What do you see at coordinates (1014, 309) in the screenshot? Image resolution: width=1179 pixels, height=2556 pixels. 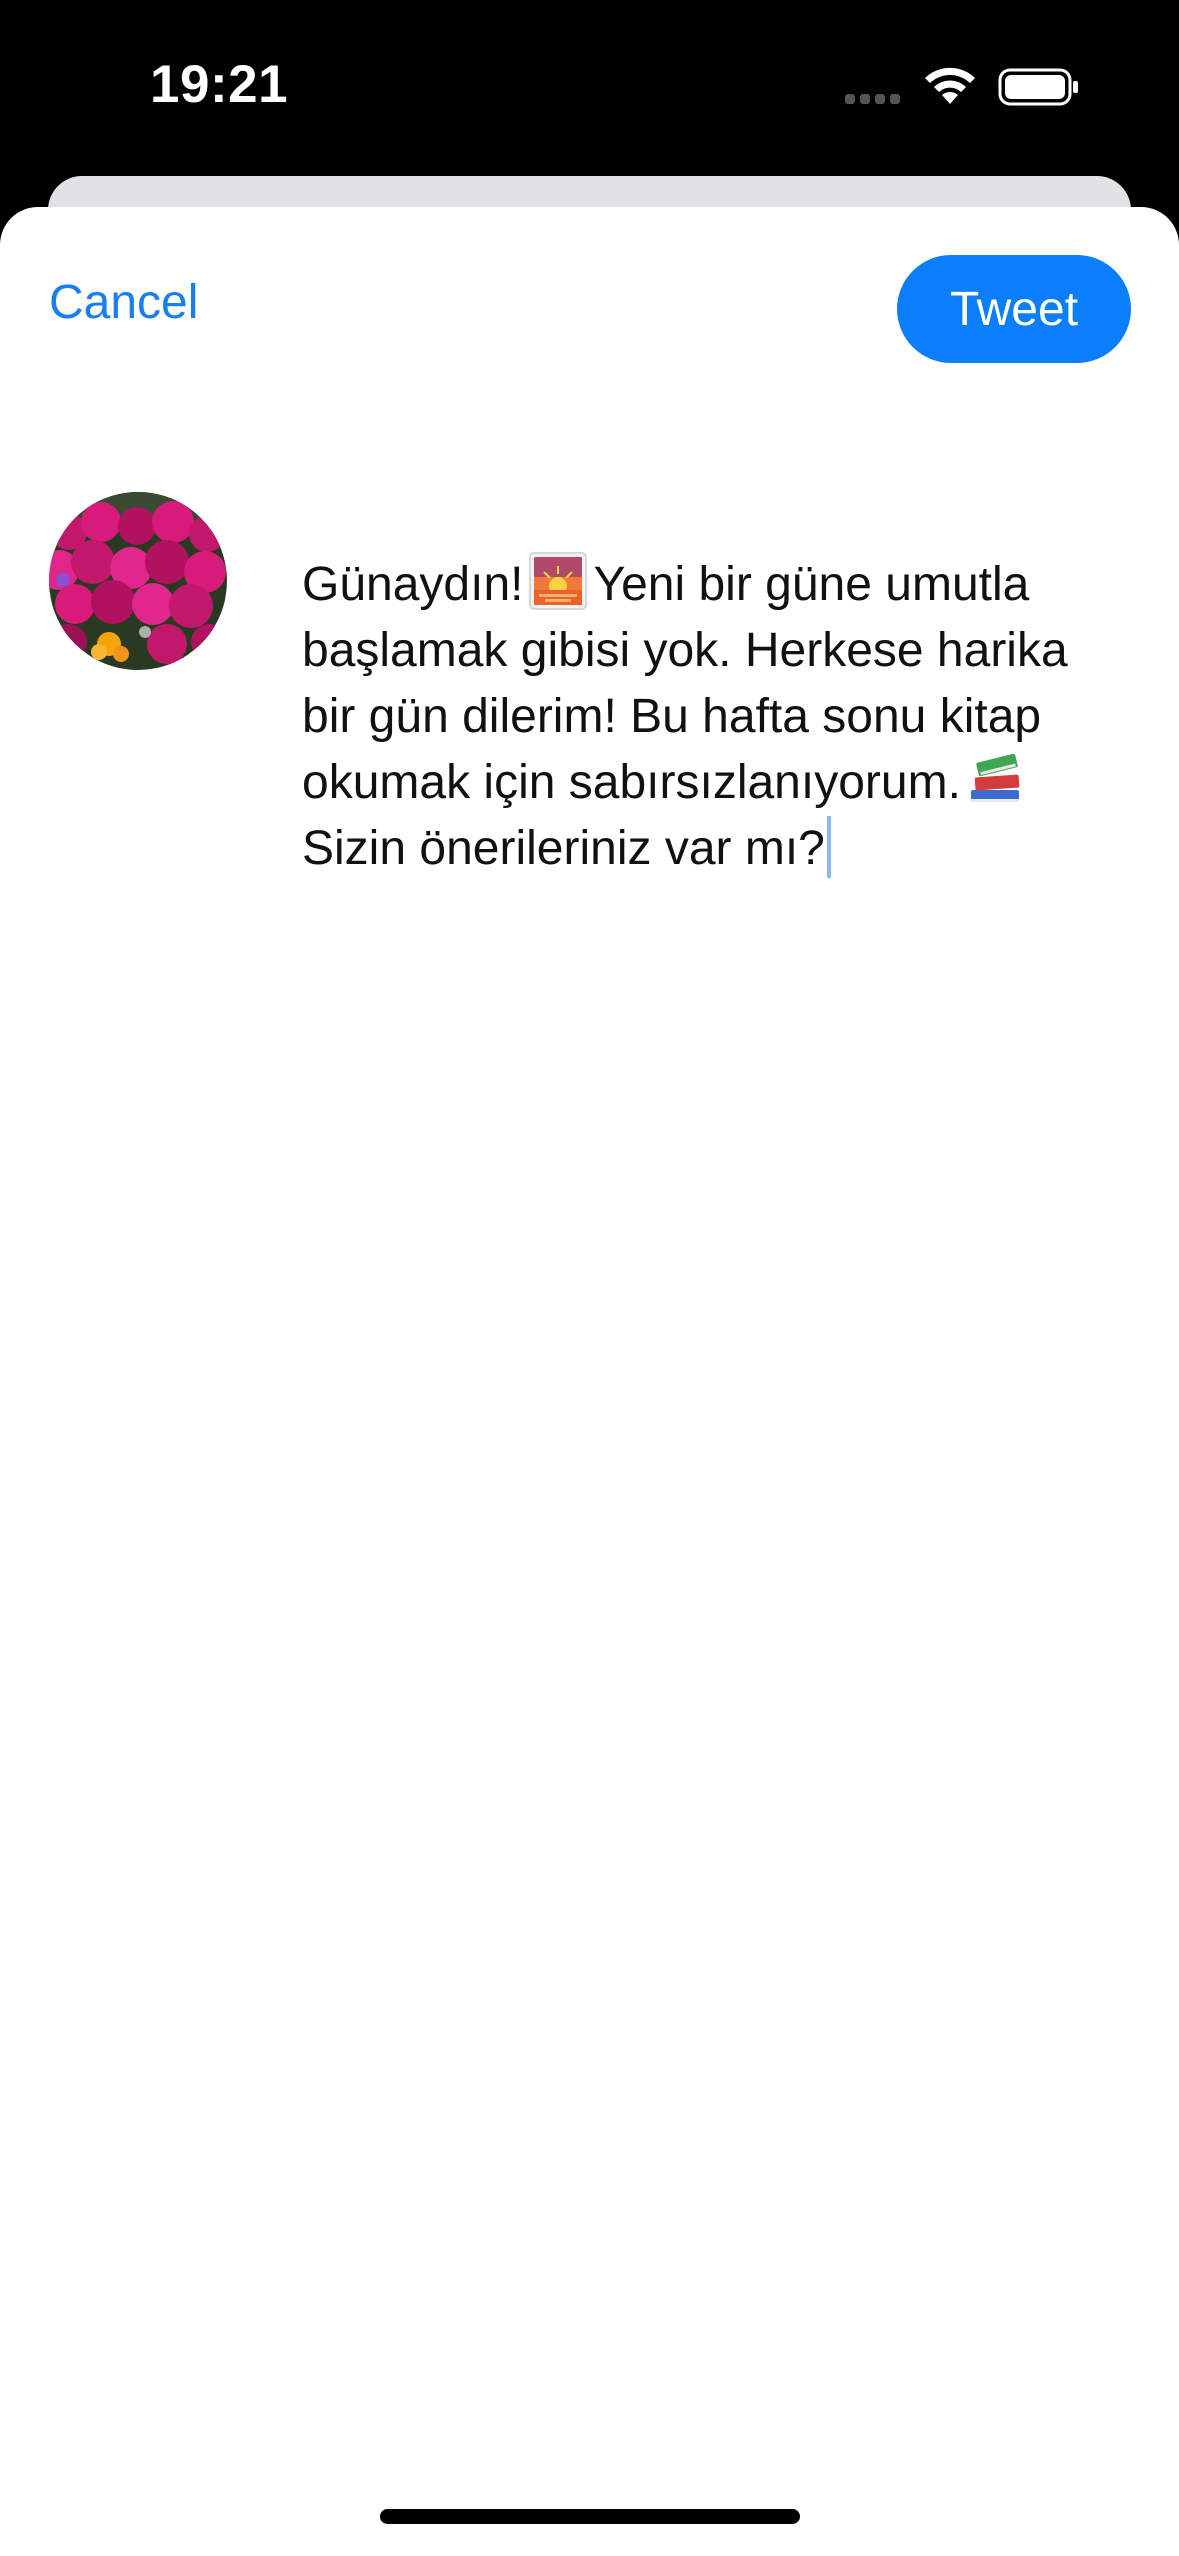 I see `tweet-button: Tweet` at bounding box center [1014, 309].